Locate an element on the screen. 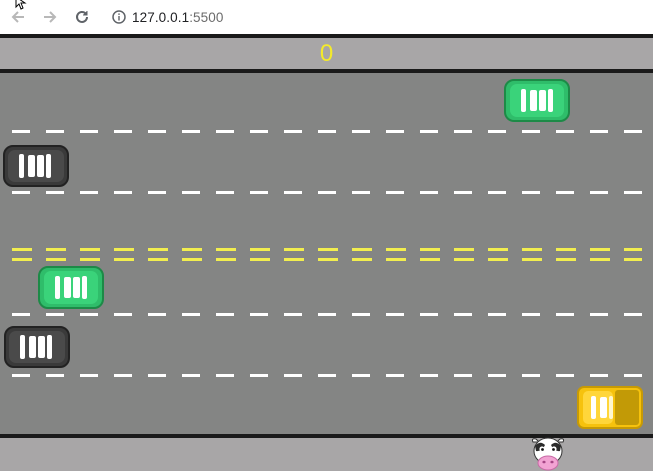 This screenshot has width=653, height=471. browser-toolbar: 127.0.0.1:5500 is located at coordinates (326, 17).